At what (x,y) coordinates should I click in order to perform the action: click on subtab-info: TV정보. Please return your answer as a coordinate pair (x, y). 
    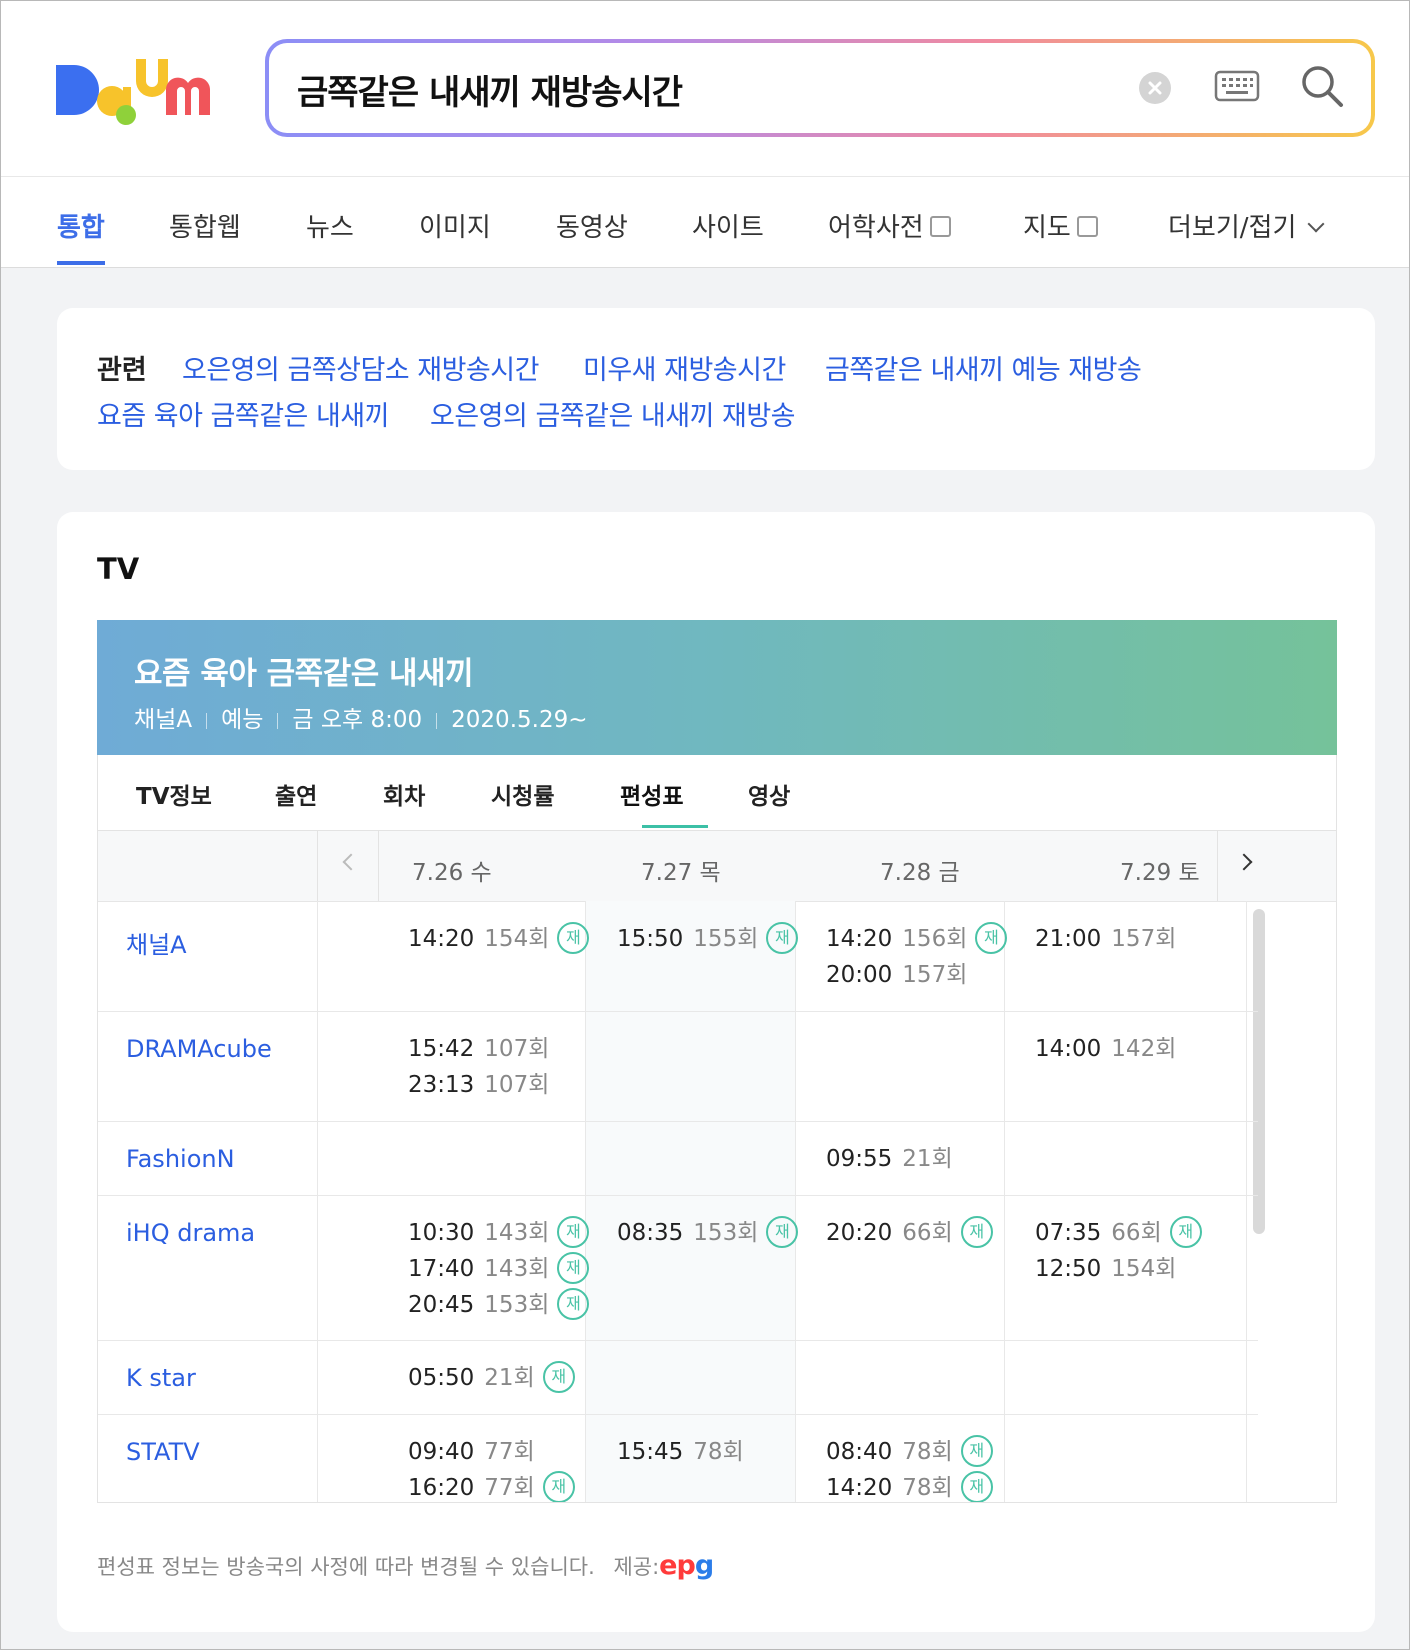
    Looking at the image, I should click on (174, 794).